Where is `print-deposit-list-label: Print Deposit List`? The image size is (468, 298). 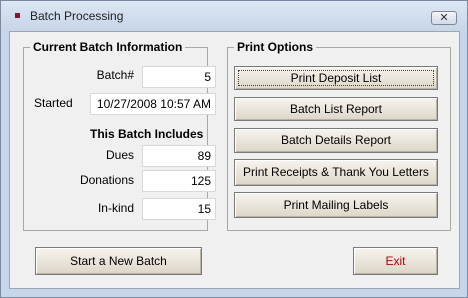 print-deposit-list-label: Print Deposit List is located at coordinates (336, 78).